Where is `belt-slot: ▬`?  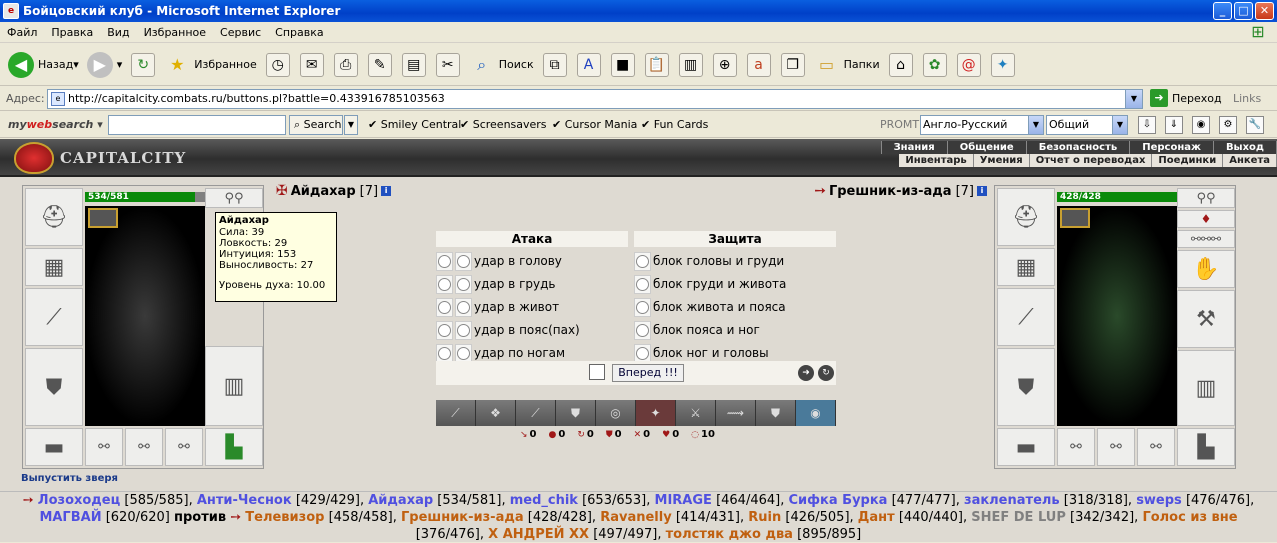
belt-slot: ▬ is located at coordinates (1026, 447).